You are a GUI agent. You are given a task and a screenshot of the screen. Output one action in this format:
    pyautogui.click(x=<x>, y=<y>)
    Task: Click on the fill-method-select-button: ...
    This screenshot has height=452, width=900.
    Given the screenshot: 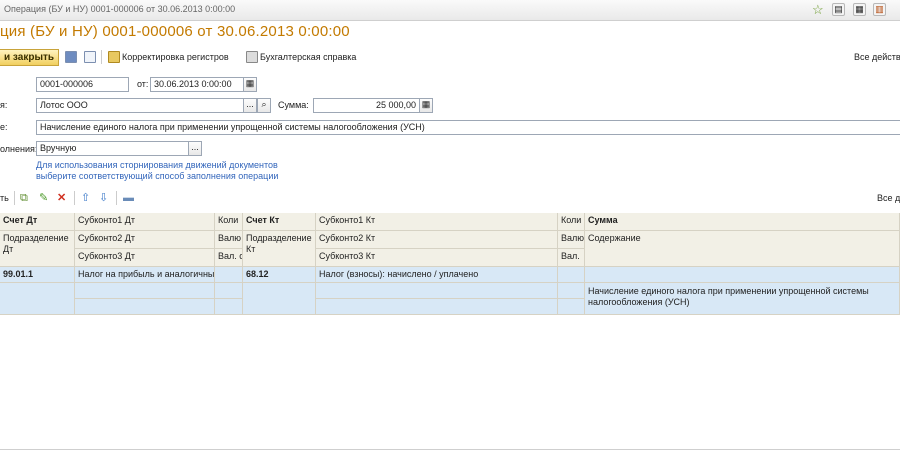 What is the action you would take?
    pyautogui.click(x=195, y=148)
    